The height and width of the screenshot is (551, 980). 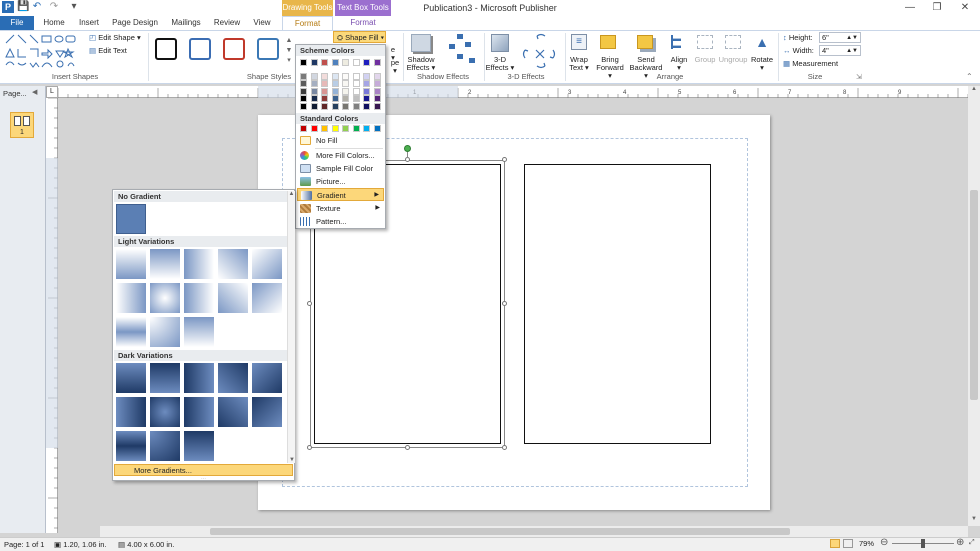 I want to click on width-input: 4" ▲▼, so click(x=840, y=50).